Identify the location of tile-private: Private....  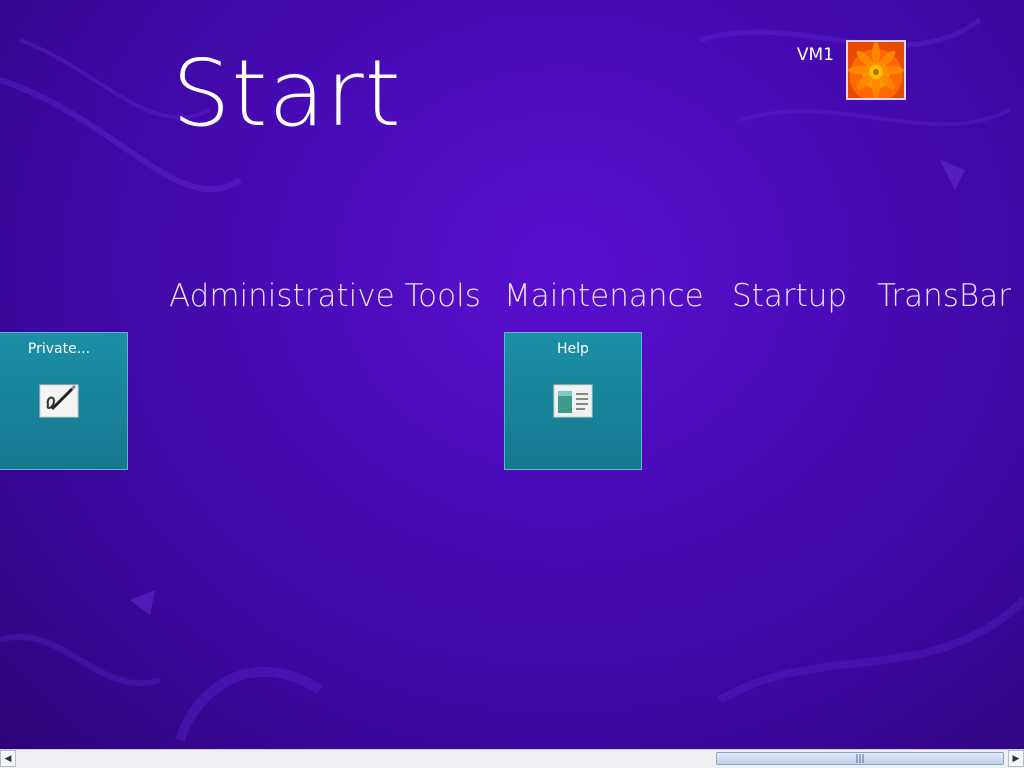
(64, 401).